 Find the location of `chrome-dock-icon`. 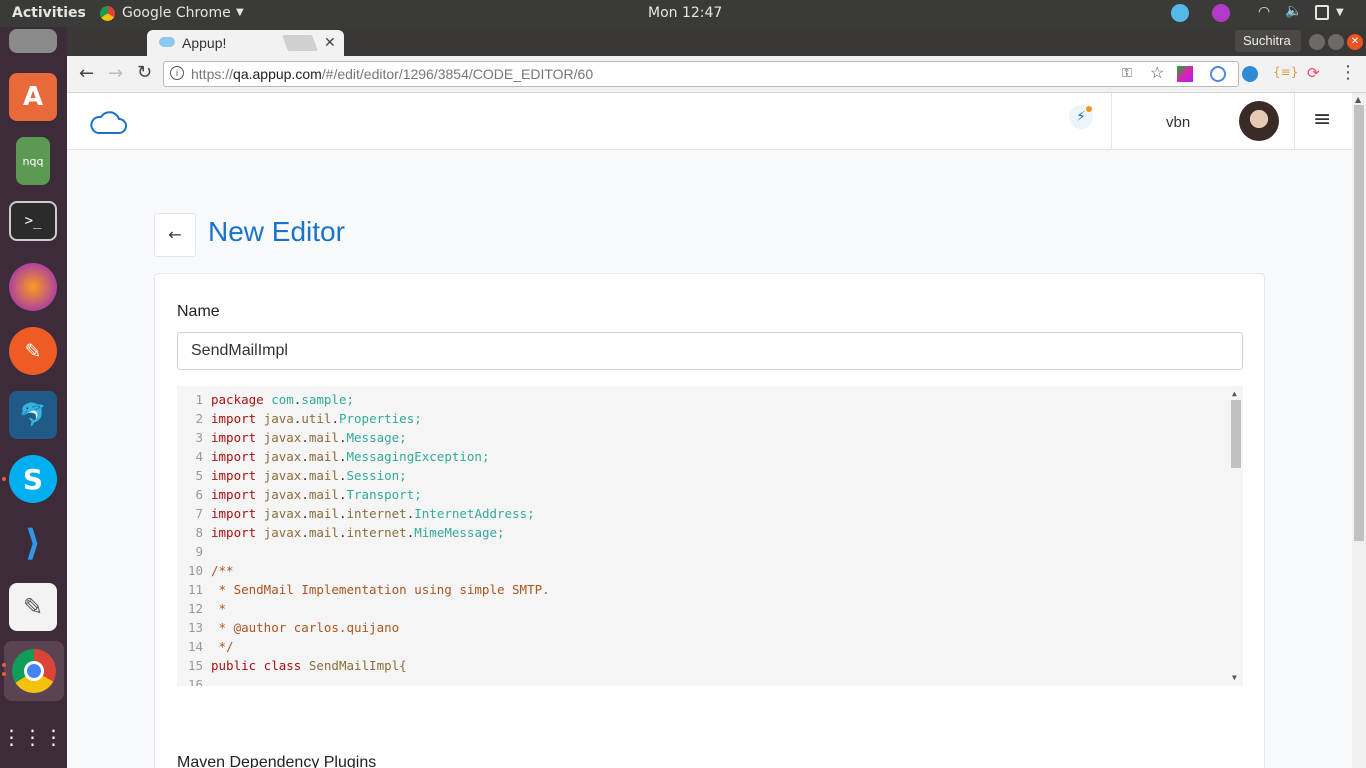

chrome-dock-icon is located at coordinates (34, 671).